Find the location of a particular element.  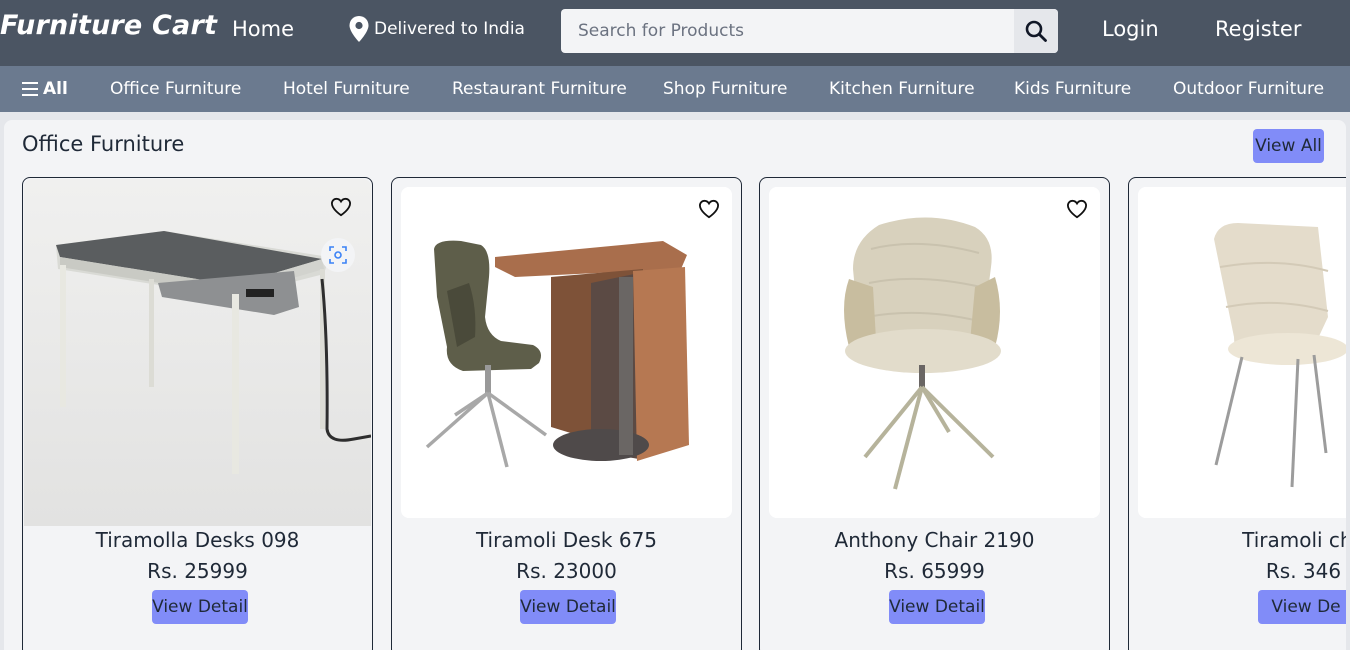

delivery-label: Delivered to India is located at coordinates (449, 29).